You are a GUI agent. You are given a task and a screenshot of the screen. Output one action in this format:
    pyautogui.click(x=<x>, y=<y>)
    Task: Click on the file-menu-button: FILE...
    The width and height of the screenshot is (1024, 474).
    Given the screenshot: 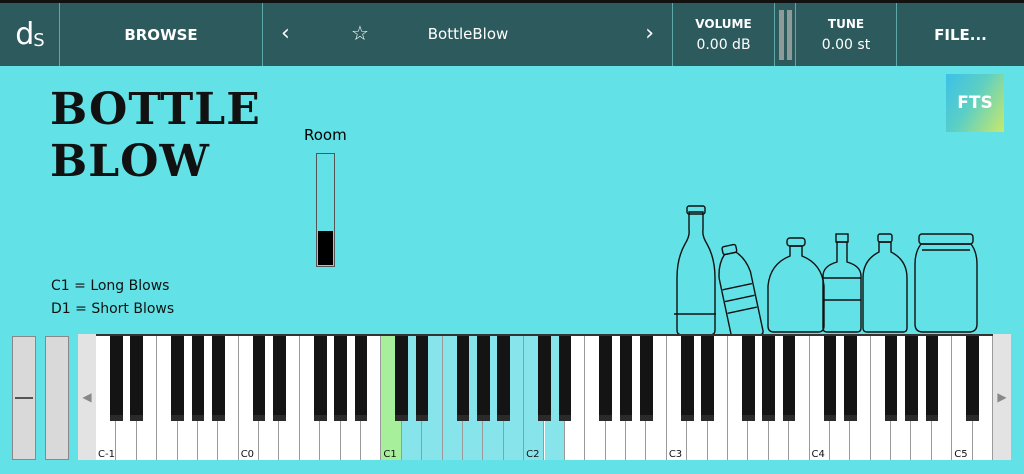 What is the action you would take?
    pyautogui.click(x=960, y=34)
    